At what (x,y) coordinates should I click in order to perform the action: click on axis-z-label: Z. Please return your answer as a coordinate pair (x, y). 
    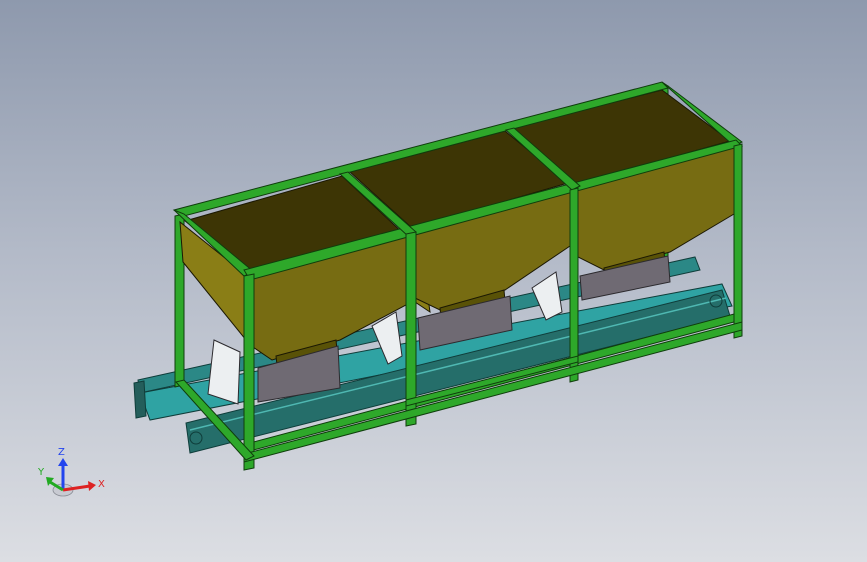
    Looking at the image, I should click on (61, 452).